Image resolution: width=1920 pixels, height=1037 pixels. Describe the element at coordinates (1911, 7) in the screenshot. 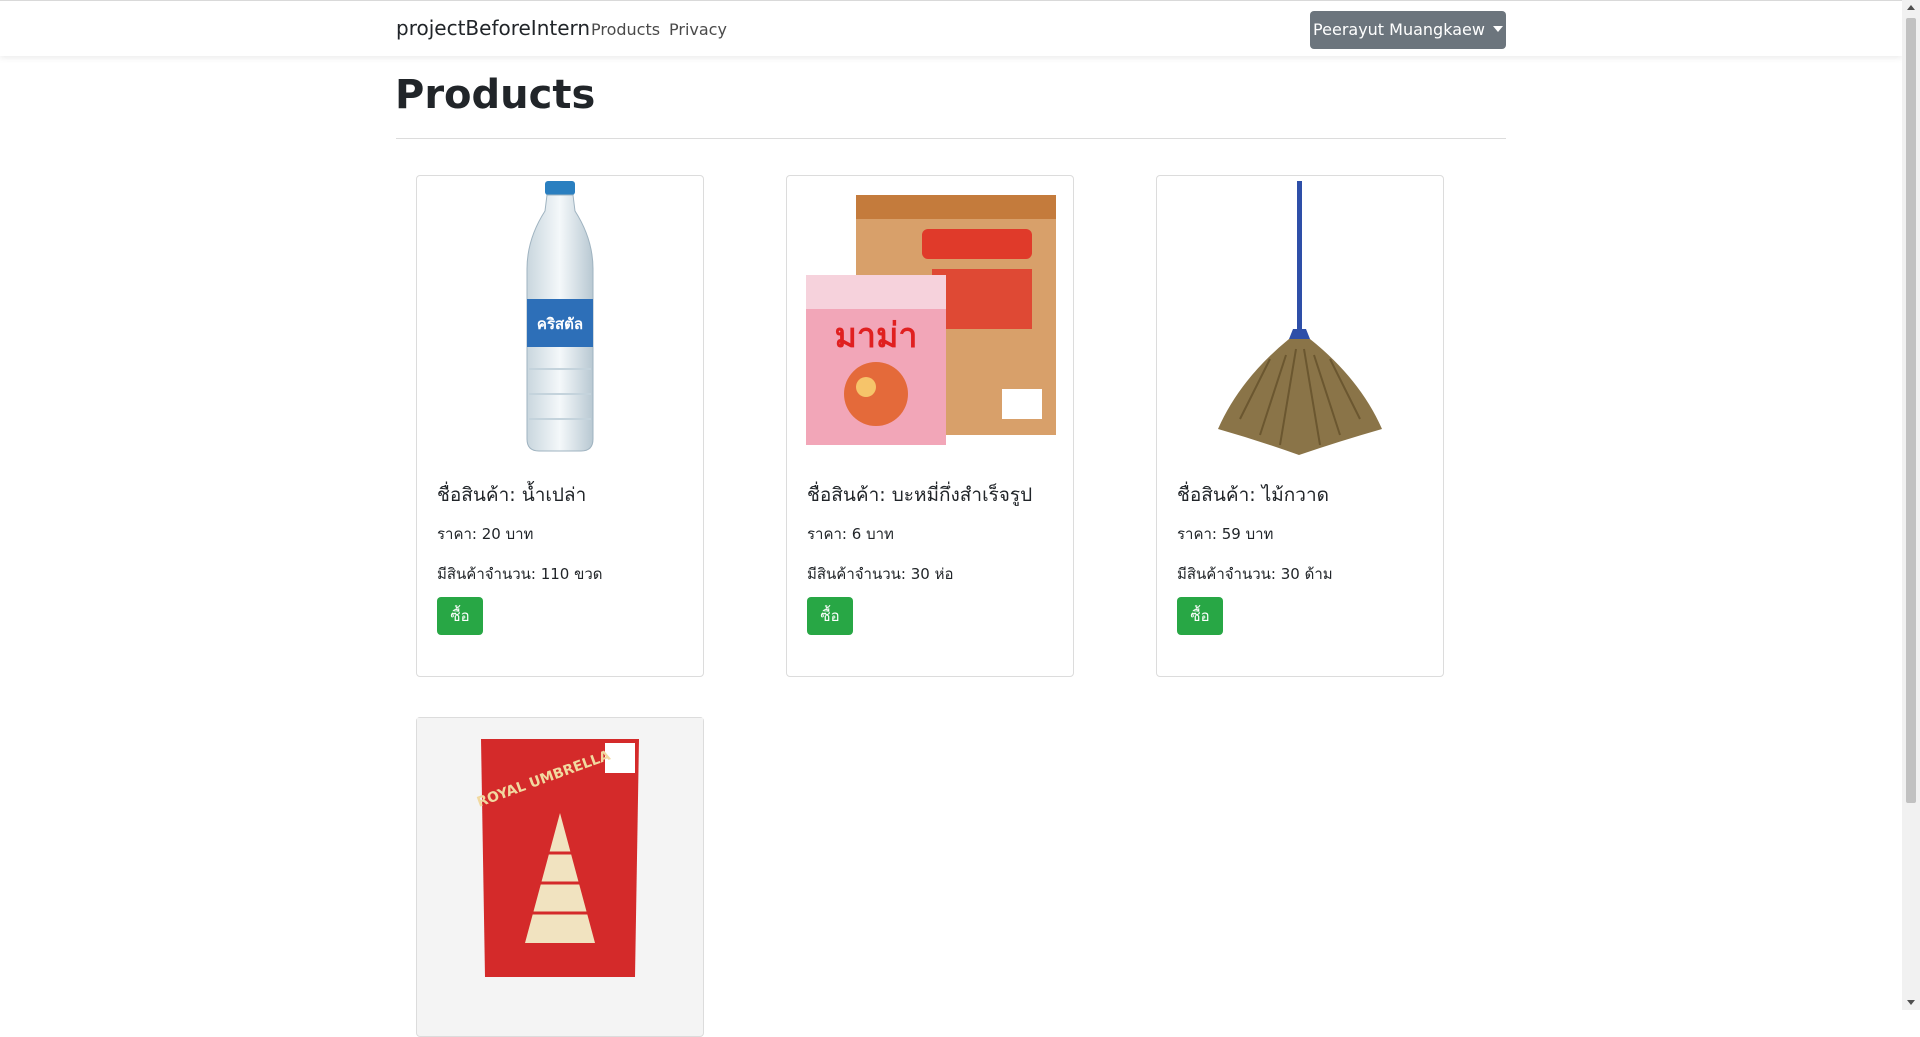

I see `scroll-up-arrow-icon` at that location.